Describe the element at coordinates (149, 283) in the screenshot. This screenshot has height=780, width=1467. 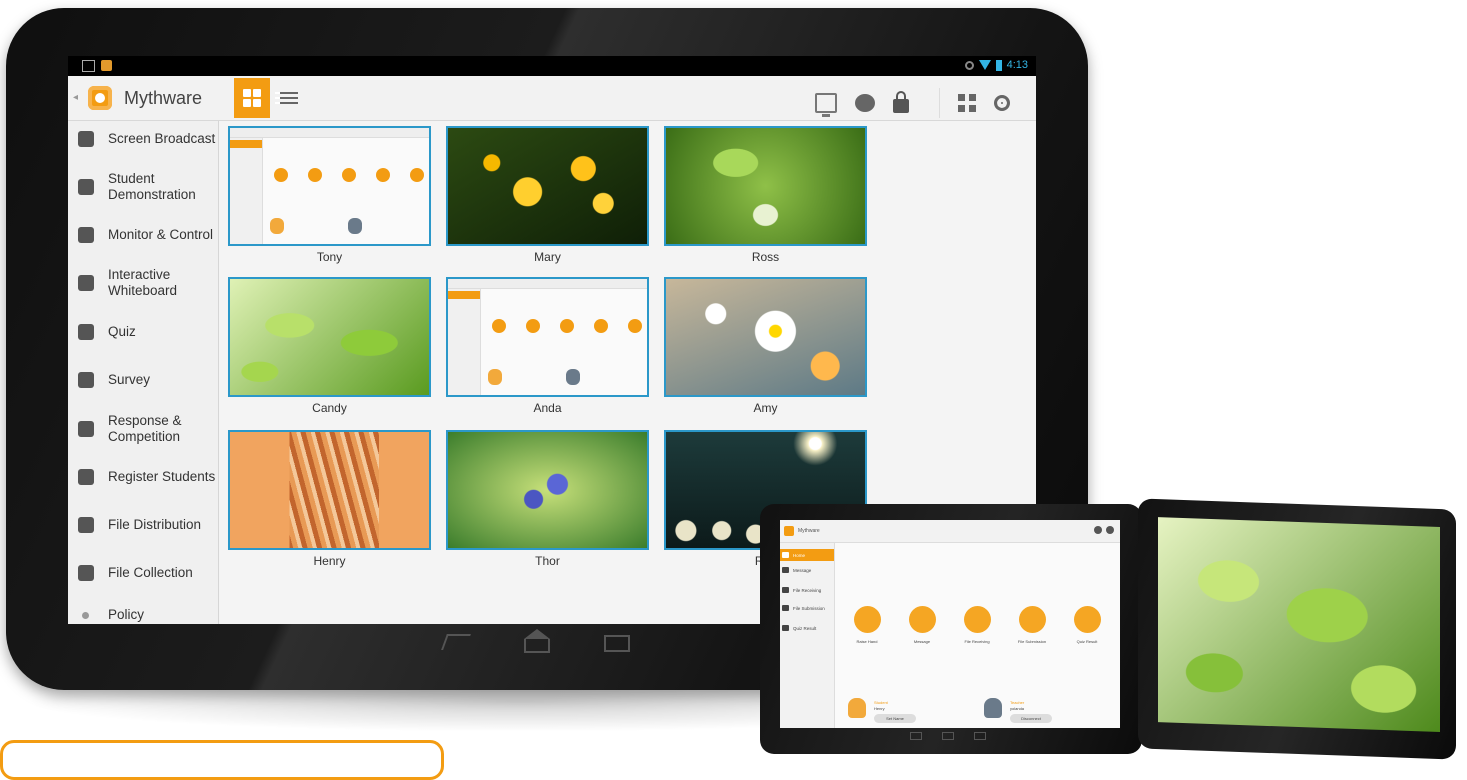
I see `sidebar-item-interactive-whiteboard: Interactive Whiteboard` at that location.